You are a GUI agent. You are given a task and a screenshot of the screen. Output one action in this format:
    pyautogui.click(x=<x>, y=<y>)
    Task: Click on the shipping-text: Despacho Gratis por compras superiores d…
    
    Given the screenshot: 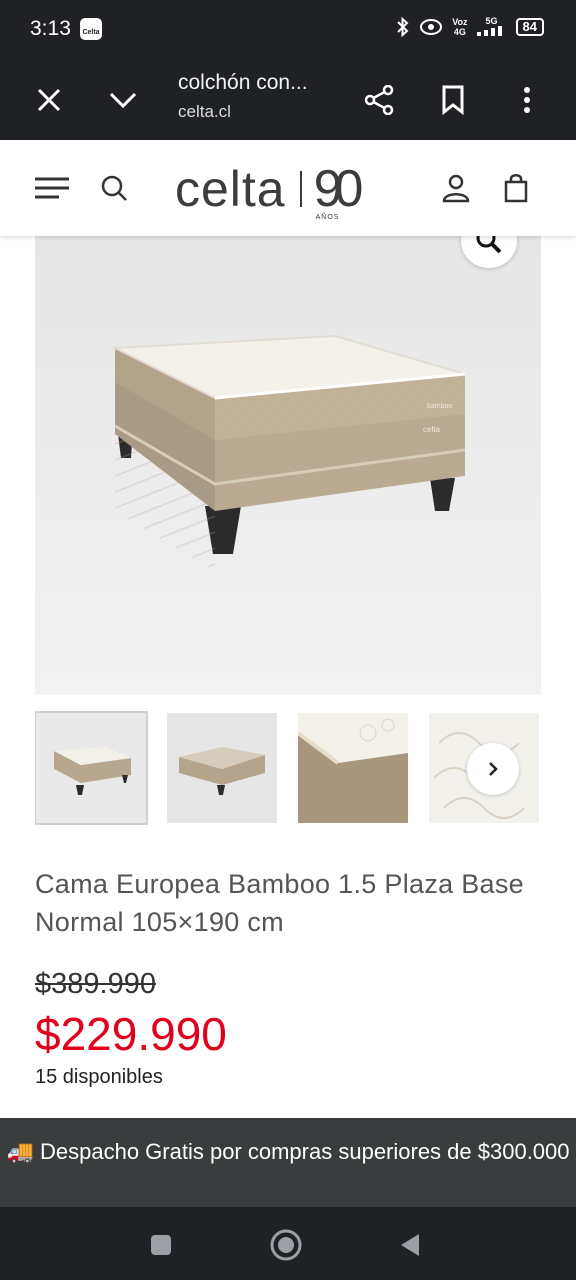 What is the action you would take?
    pyautogui.click(x=305, y=1151)
    